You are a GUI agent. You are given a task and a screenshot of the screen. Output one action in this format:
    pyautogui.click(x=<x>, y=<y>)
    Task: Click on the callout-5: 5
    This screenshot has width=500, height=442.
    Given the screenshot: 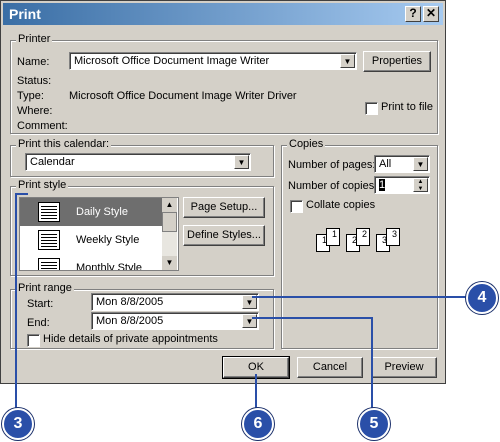 What is the action you would take?
    pyautogui.click(x=374, y=424)
    